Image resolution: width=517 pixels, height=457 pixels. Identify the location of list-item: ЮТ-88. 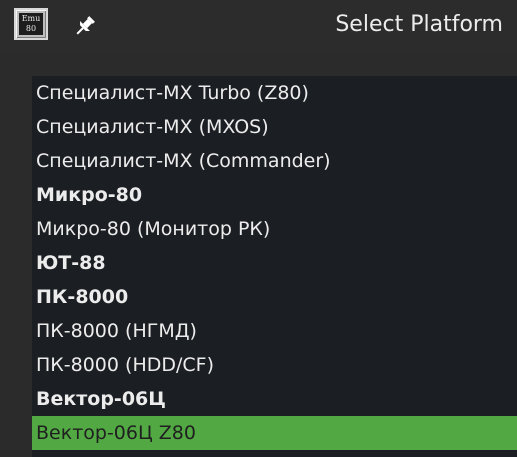
(274, 263).